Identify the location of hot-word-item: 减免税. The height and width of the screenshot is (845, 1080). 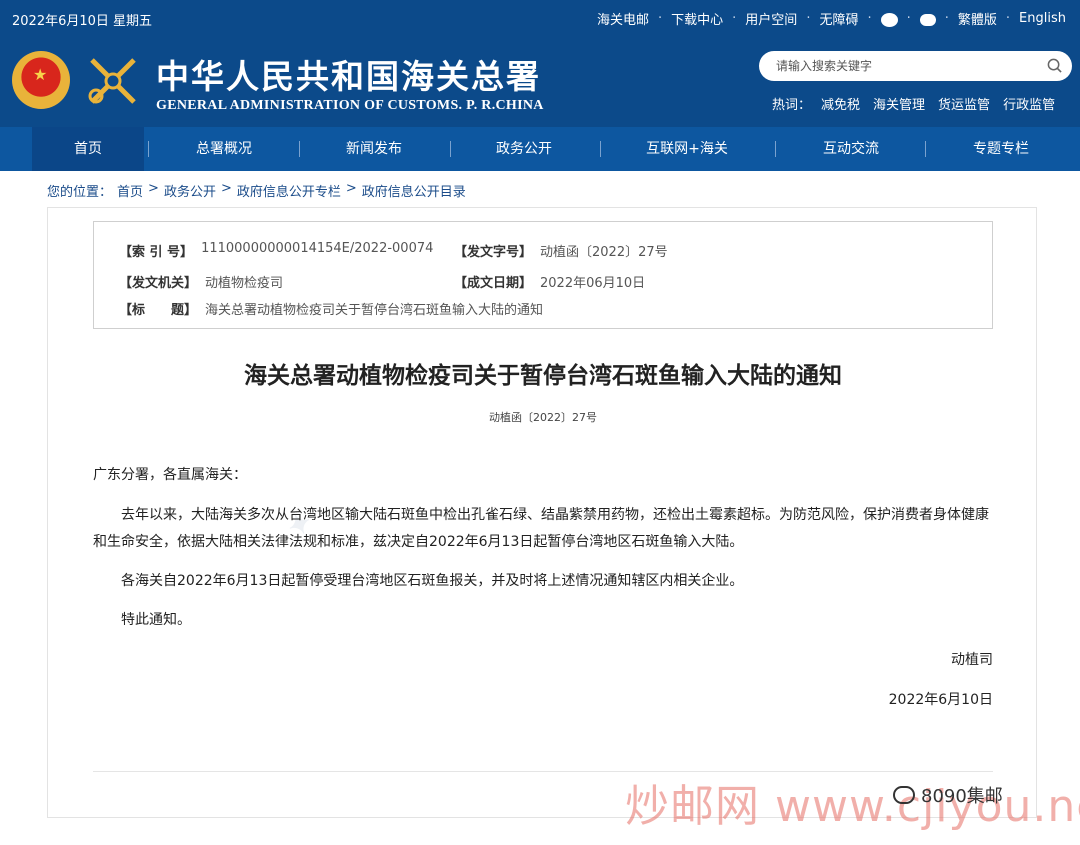
(840, 103).